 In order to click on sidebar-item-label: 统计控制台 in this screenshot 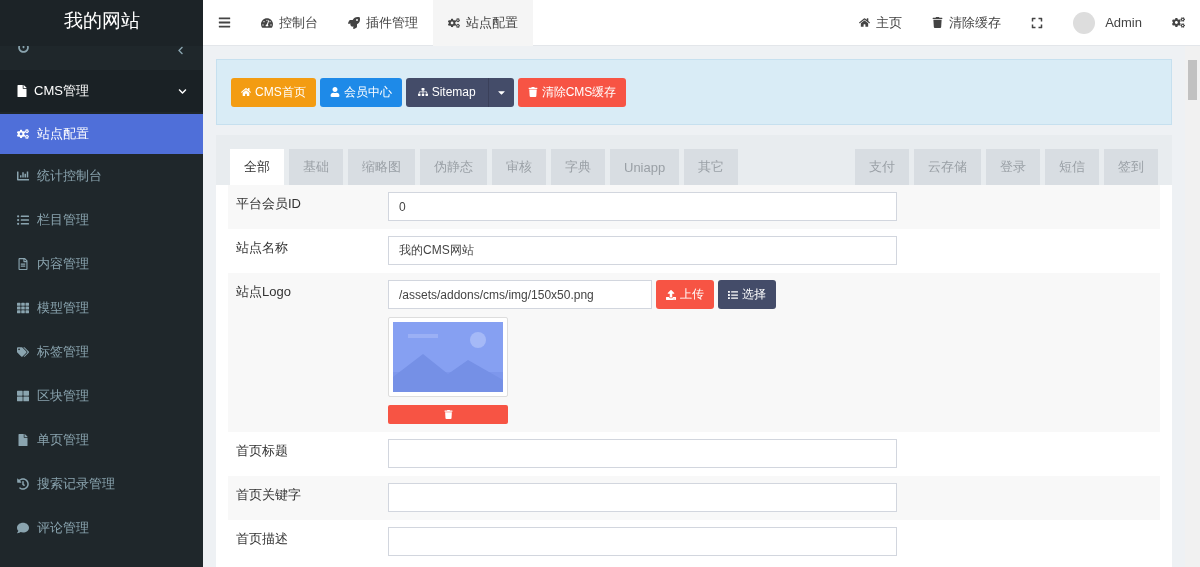, I will do `click(69, 176)`.